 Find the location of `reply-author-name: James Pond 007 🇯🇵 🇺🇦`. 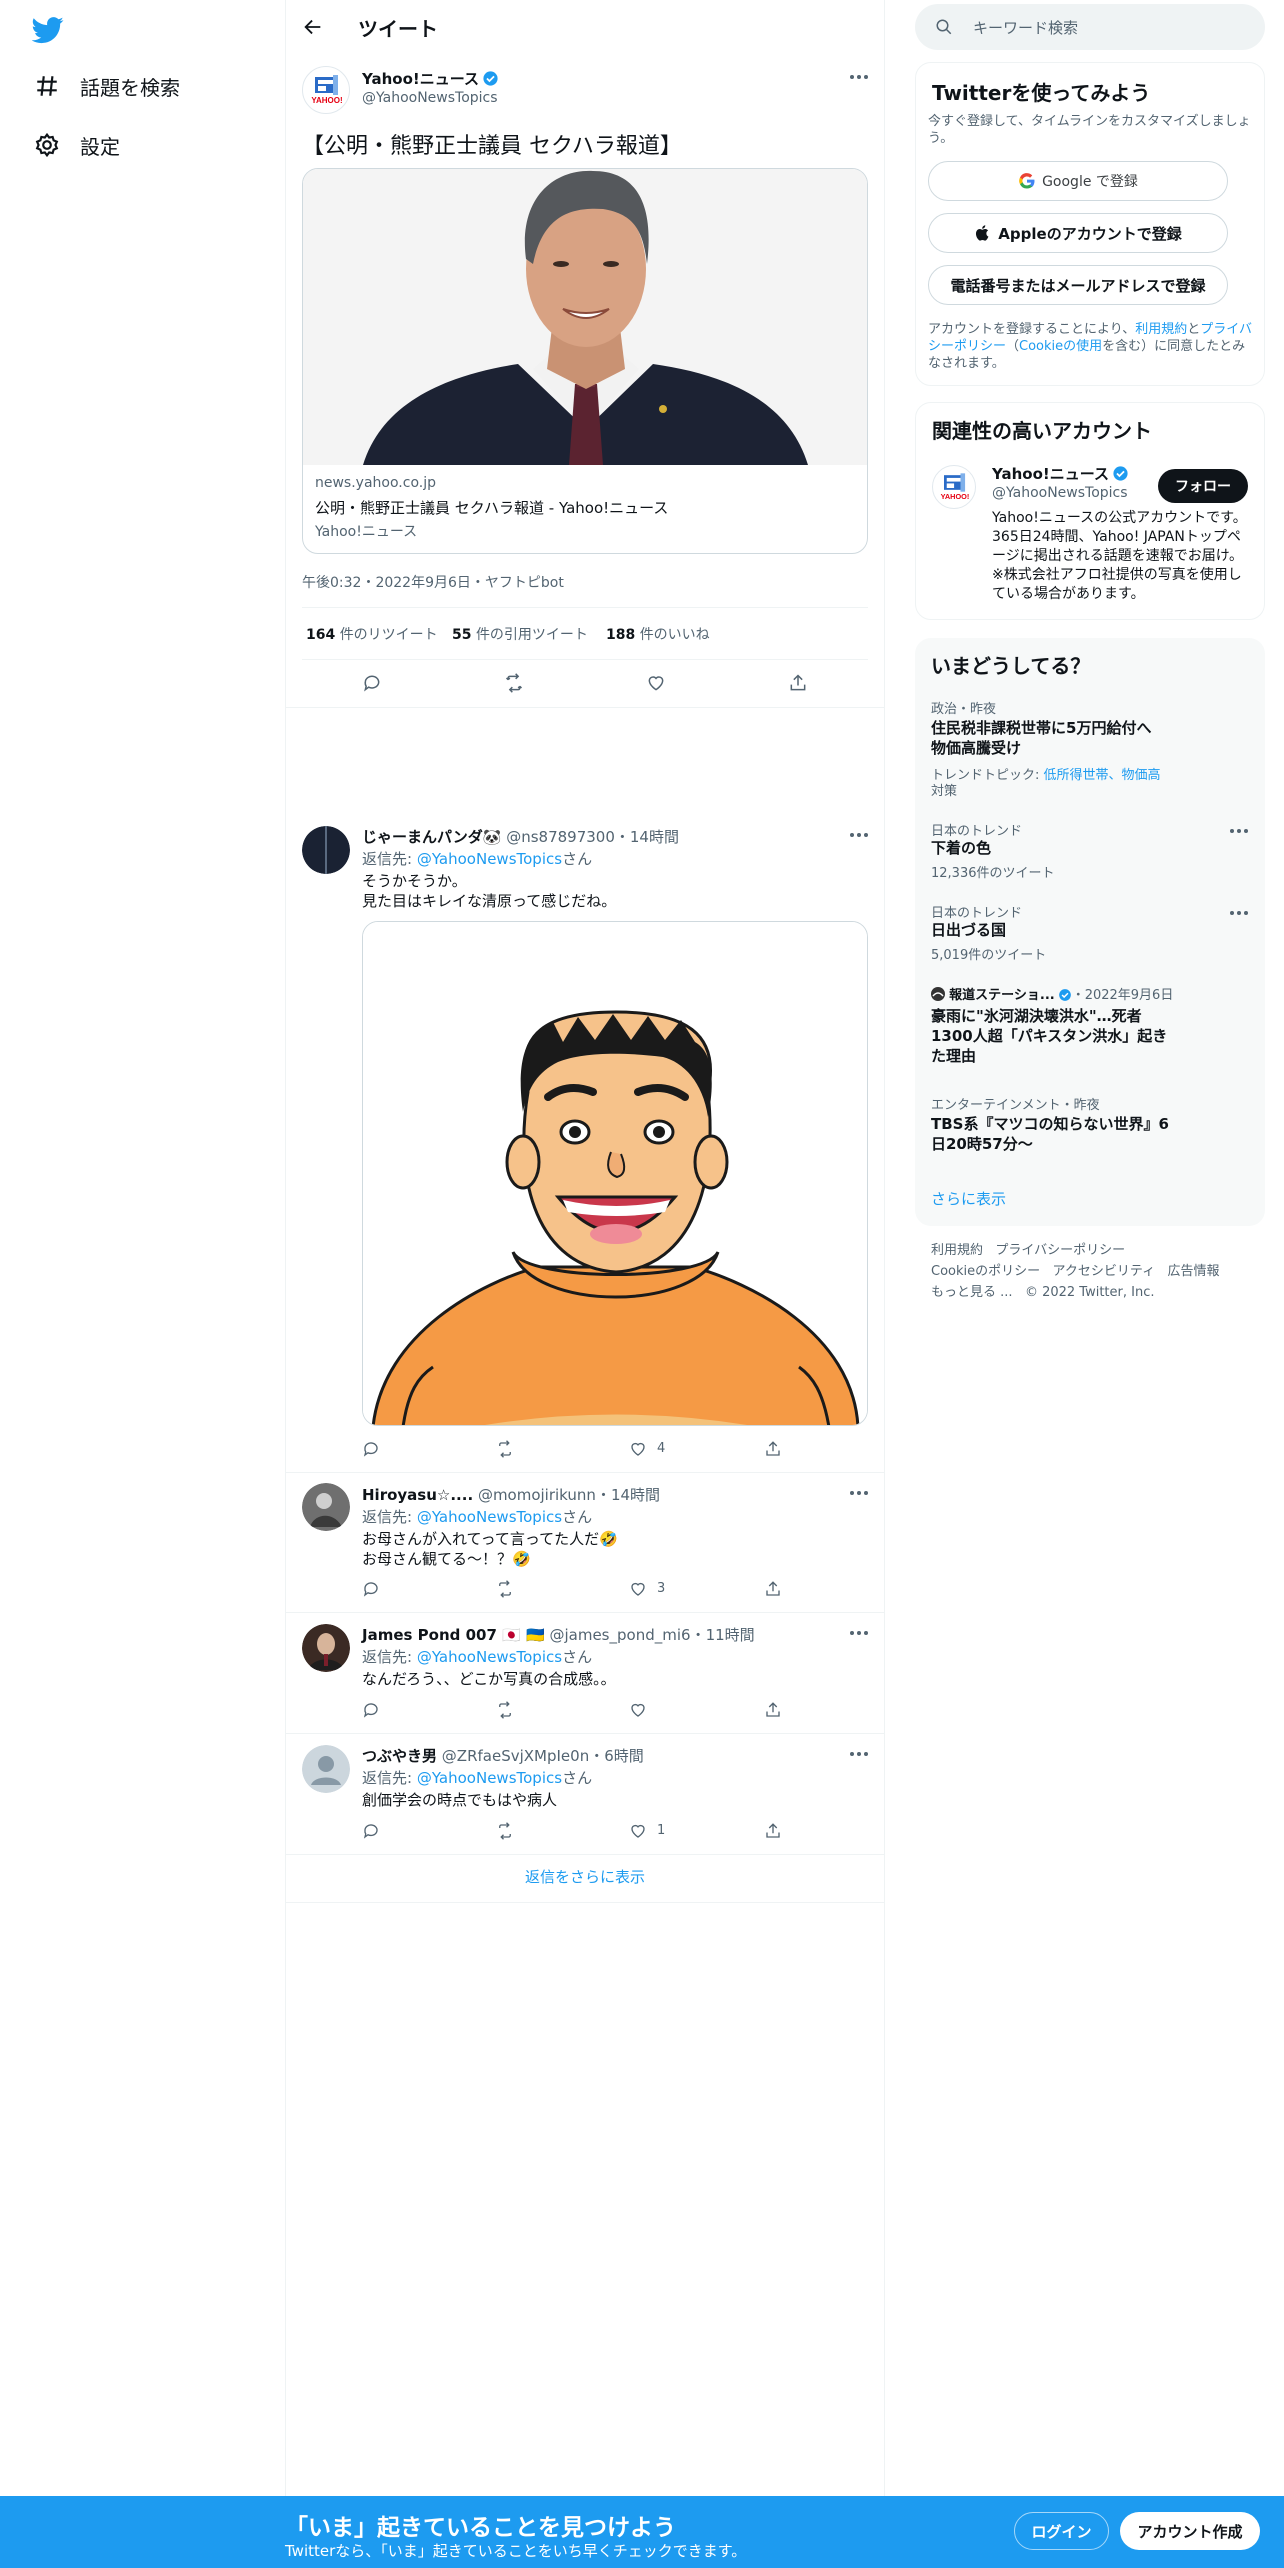

reply-author-name: James Pond 007 🇯🇵 🇺🇦 is located at coordinates (453, 1635).